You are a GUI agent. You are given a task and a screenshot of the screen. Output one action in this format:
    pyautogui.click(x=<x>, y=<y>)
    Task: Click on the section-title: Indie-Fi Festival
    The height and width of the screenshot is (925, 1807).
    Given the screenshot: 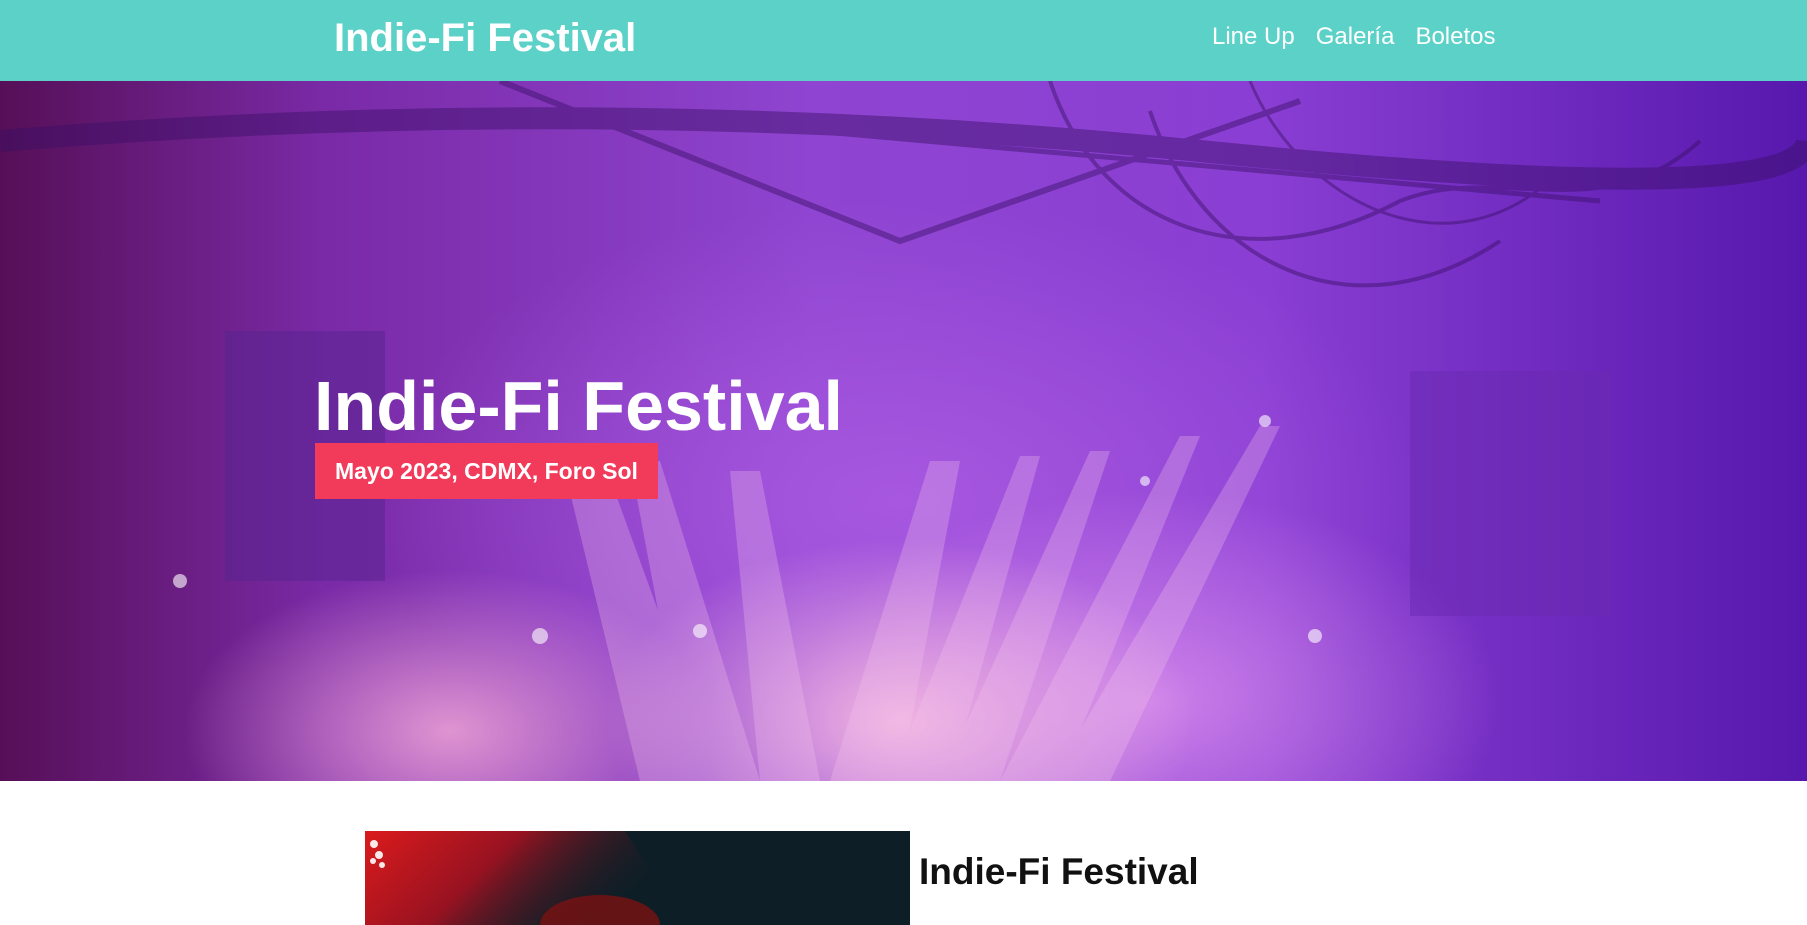 What is the action you would take?
    pyautogui.click(x=1059, y=871)
    